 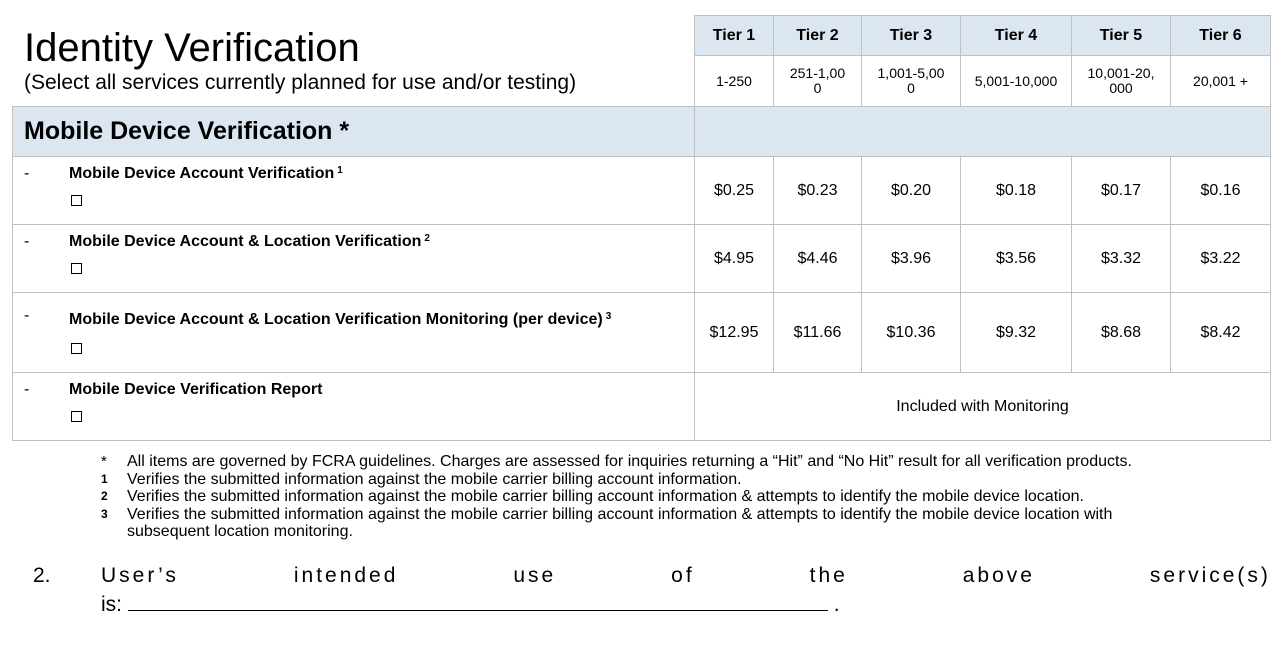 I want to click on question-text: User’s intended use of the above service(s), so click(x=686, y=575).